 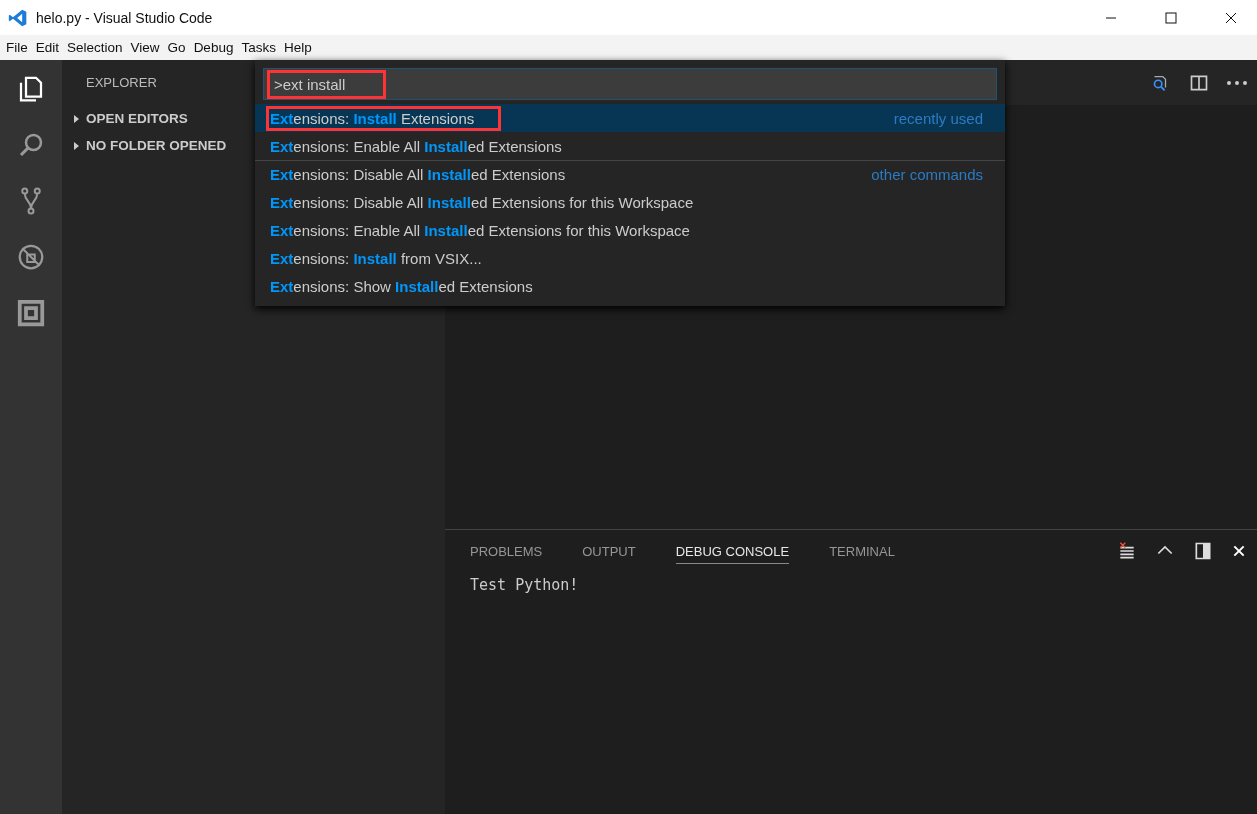 What do you see at coordinates (480, 231) in the screenshot?
I see `command-label: Extensions: Enable All Installed Extensions for this Workspace` at bounding box center [480, 231].